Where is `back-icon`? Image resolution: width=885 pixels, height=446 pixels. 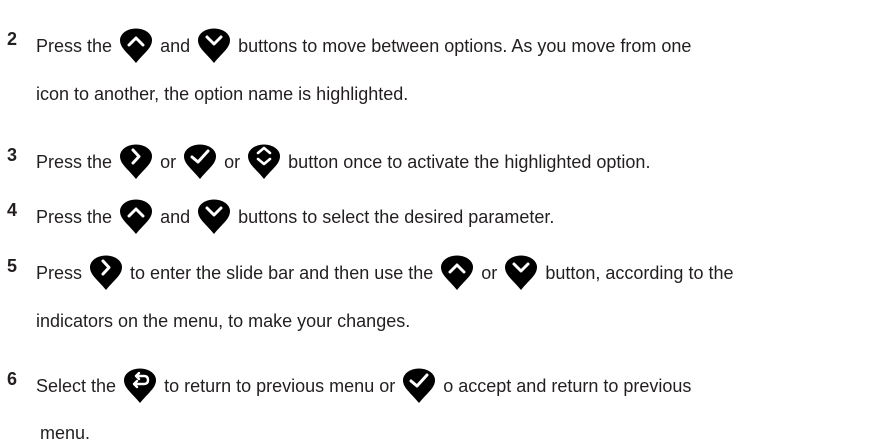 back-icon is located at coordinates (140, 386).